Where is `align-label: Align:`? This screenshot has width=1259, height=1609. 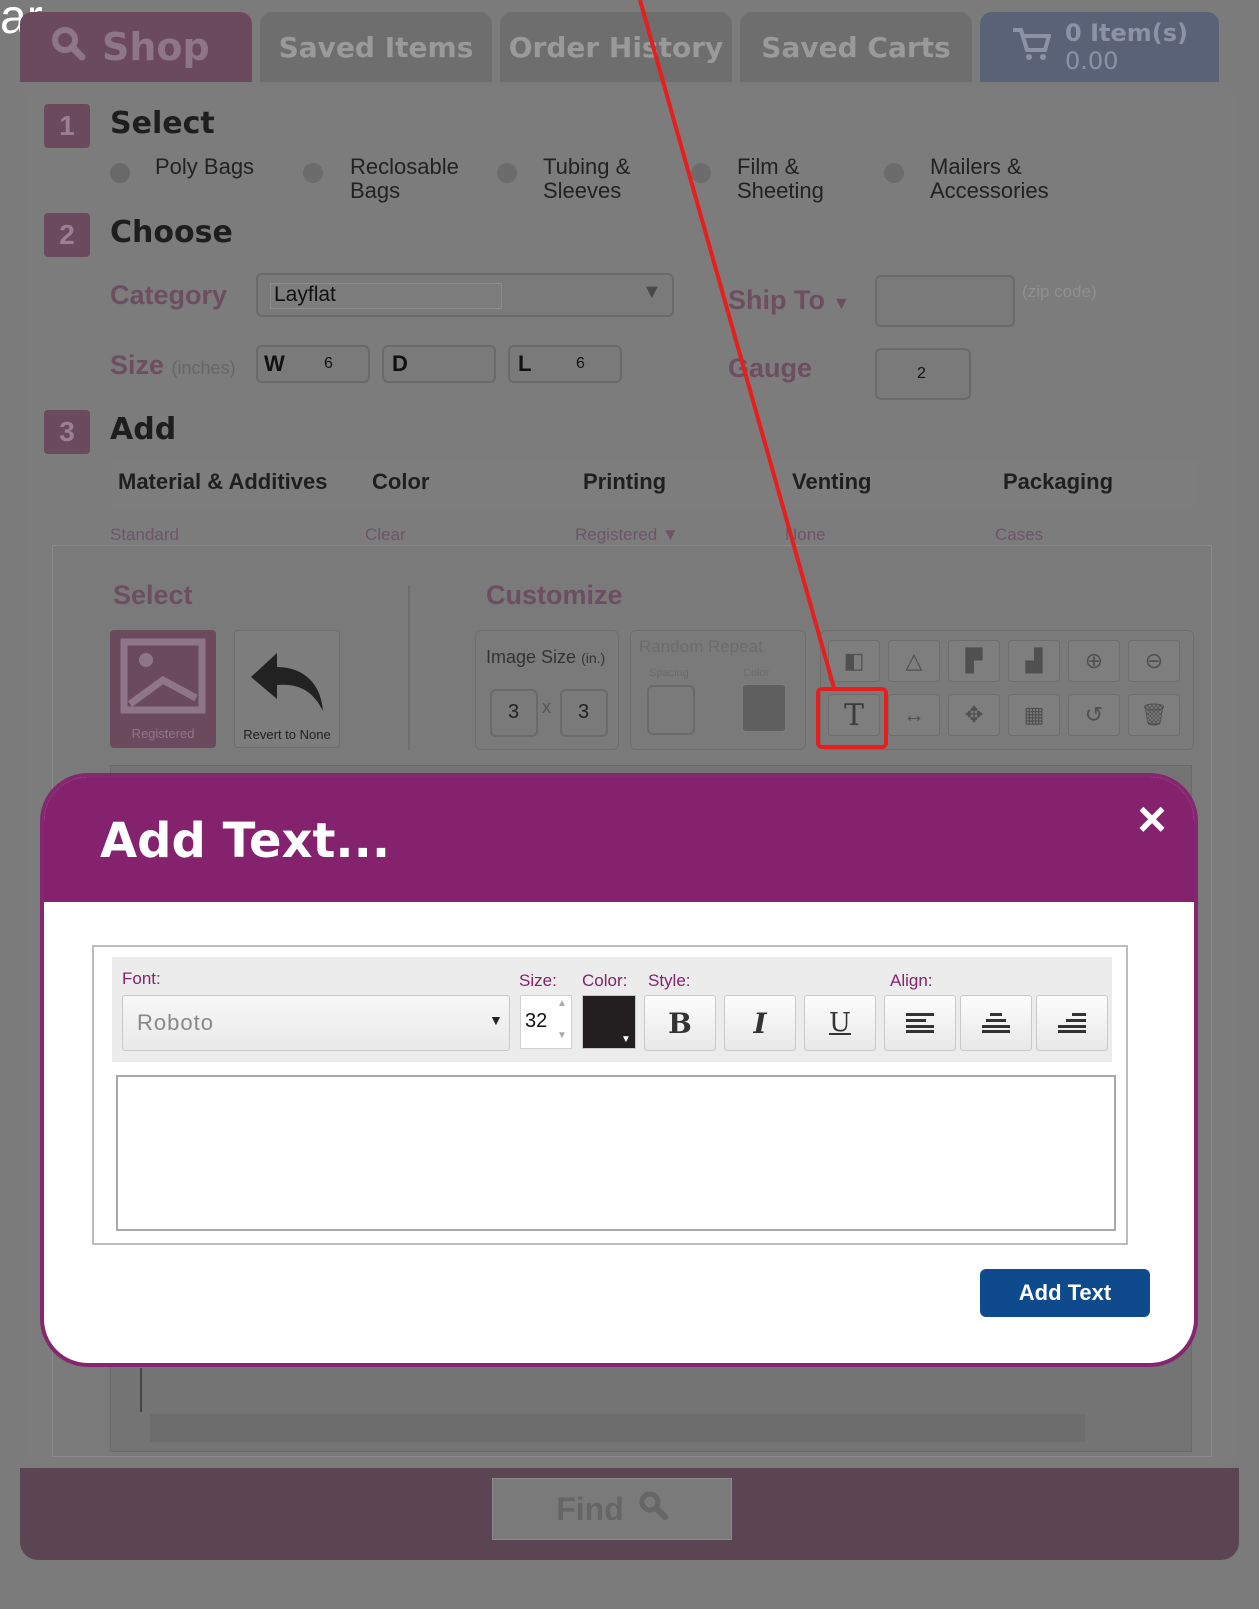
align-label: Align: is located at coordinates (911, 980).